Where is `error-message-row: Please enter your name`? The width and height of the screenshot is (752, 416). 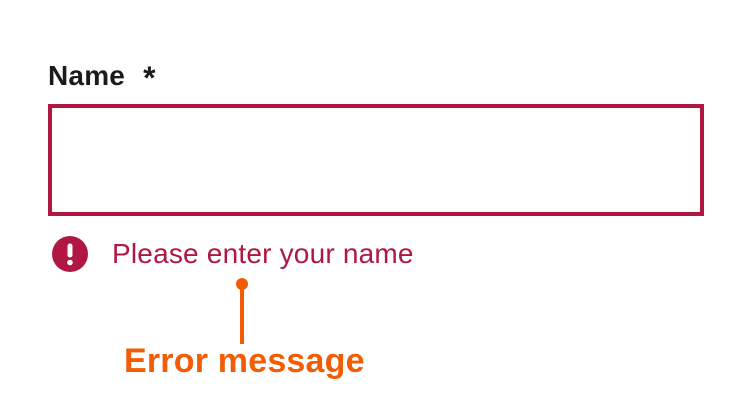 error-message-row: Please enter your name is located at coordinates (376, 254).